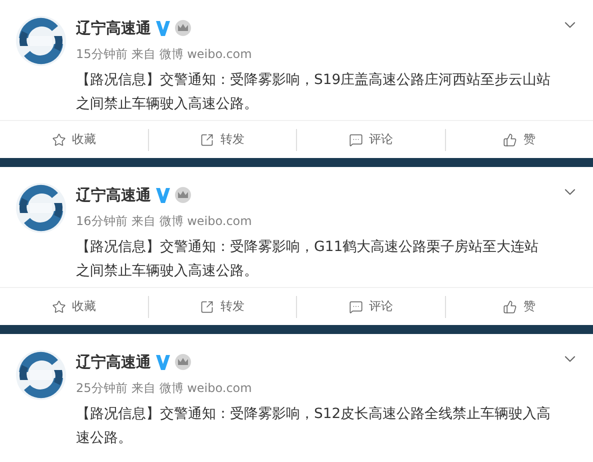 The width and height of the screenshot is (593, 462). I want to click on post-text: 【路况信息】交警通知：受降雾影响，G11鹤大高速公路栗子房站至大连站之间禁止车辆驶入高速公路。, so click(308, 259).